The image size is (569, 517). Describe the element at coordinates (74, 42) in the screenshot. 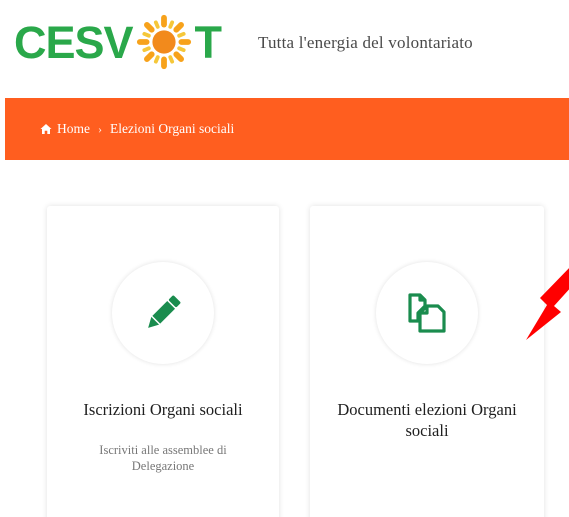

I see `logo-text-prefix: CESV` at that location.